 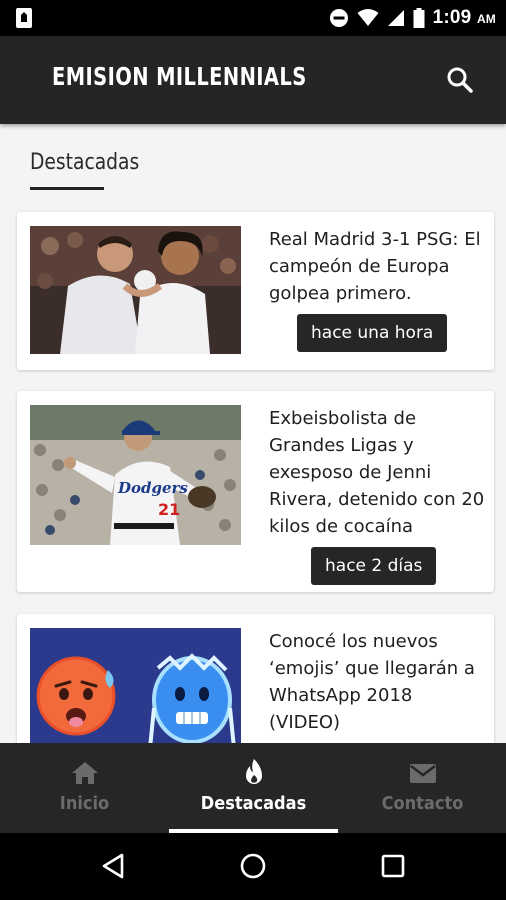 I want to click on section-title: Destacadas, so click(x=85, y=162).